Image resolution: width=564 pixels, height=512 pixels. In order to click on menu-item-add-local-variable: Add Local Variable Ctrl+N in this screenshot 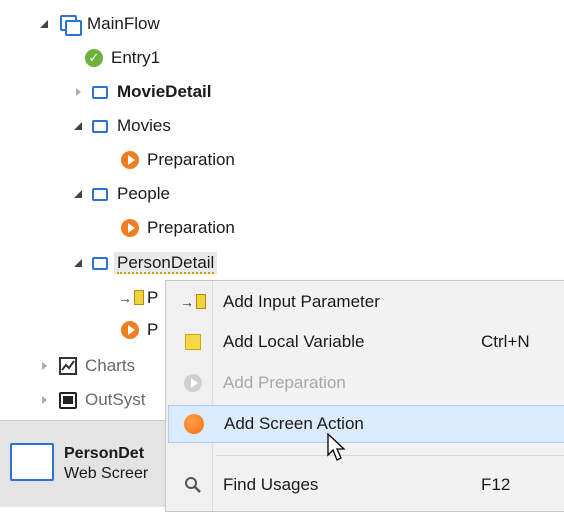, I will do `click(366, 342)`.